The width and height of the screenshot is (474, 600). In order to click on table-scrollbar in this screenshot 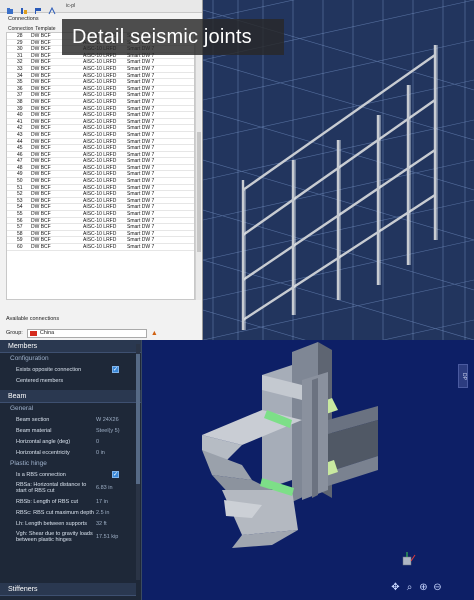, I will do `click(198, 166)`.